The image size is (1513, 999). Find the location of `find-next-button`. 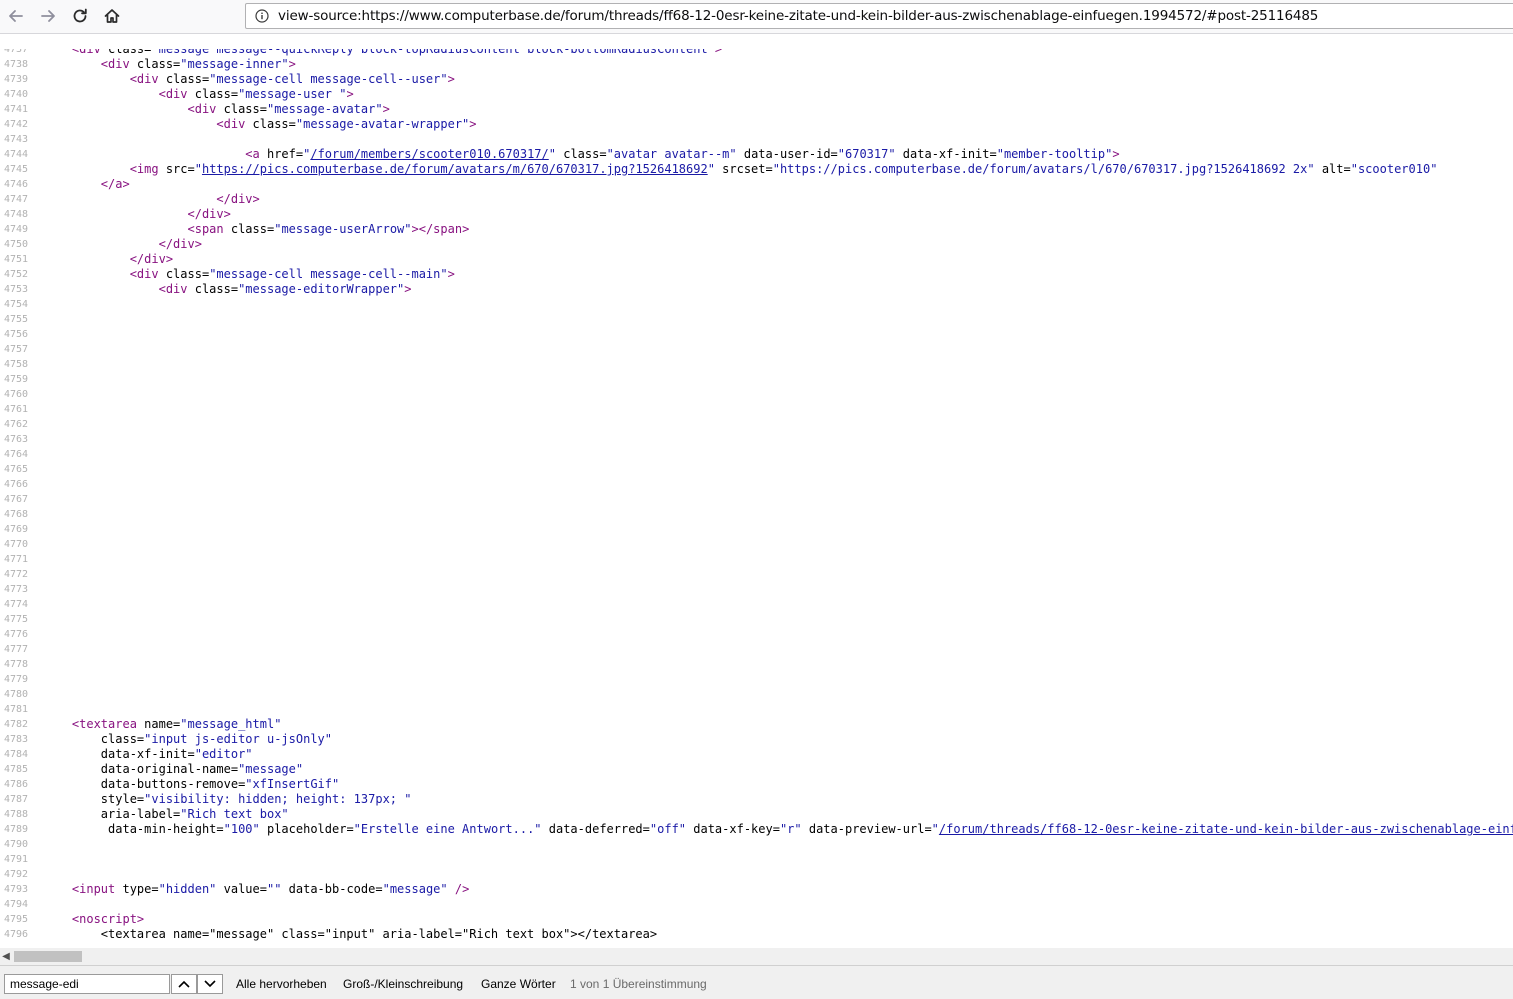

find-next-button is located at coordinates (210, 984).